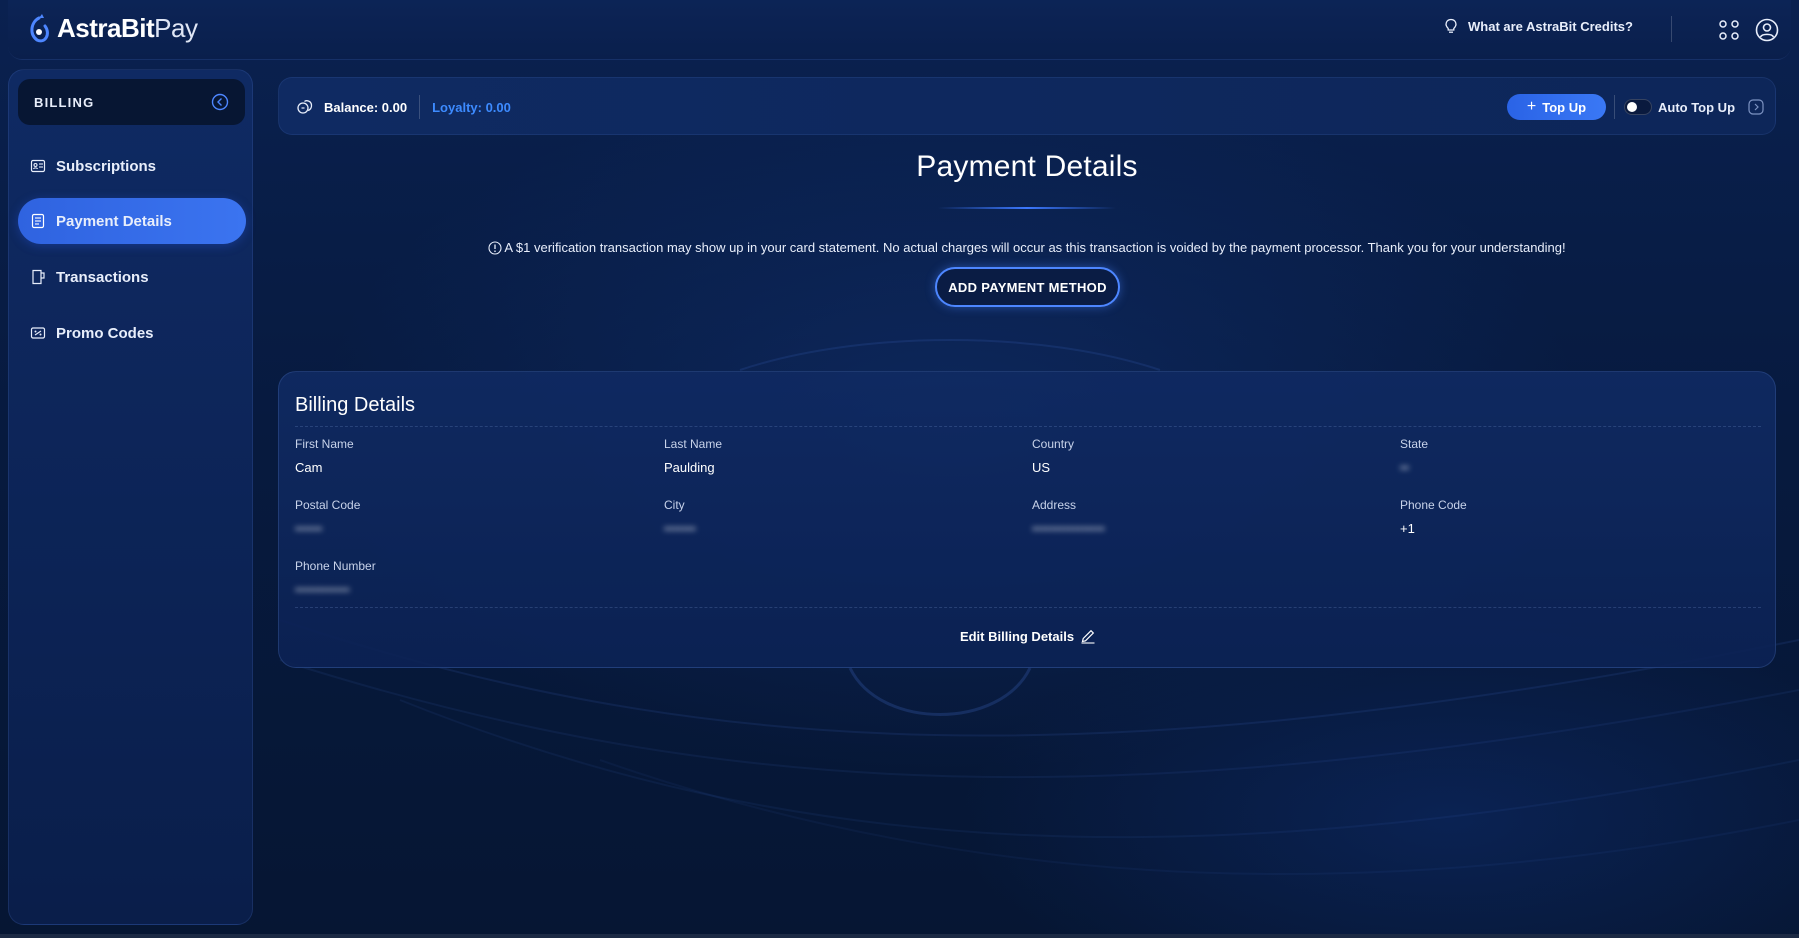 The image size is (1799, 938). I want to click on sidebar-item-payment-details: Payment Details, so click(132, 221).